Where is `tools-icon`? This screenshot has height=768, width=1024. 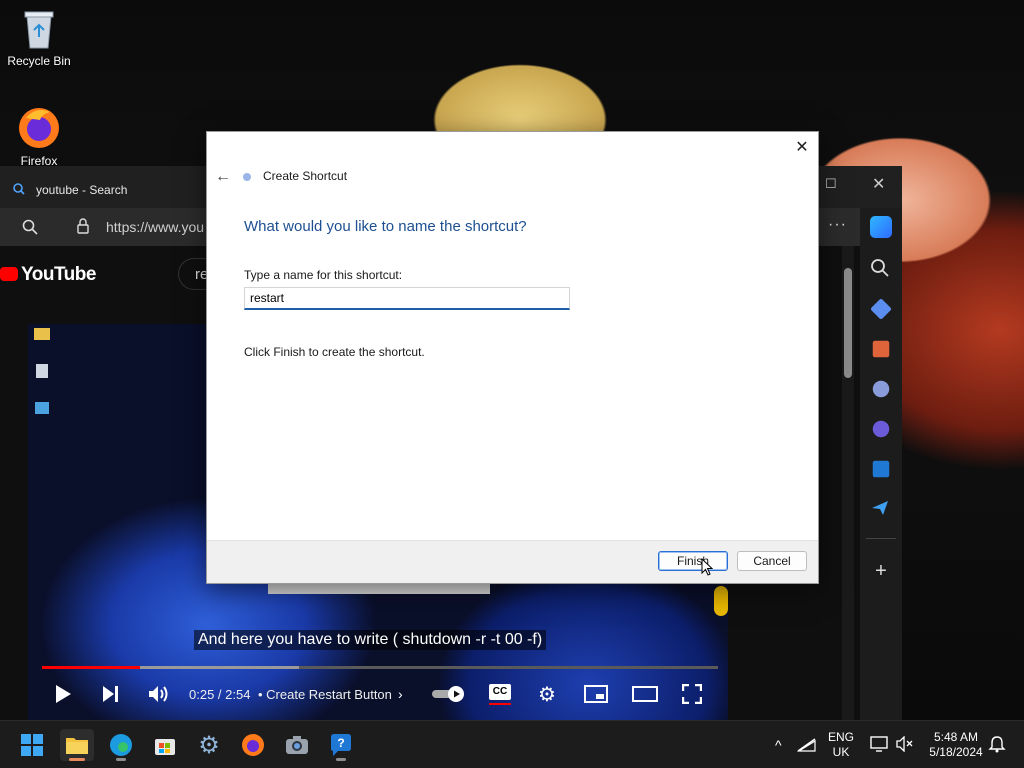
tools-icon is located at coordinates (881, 349).